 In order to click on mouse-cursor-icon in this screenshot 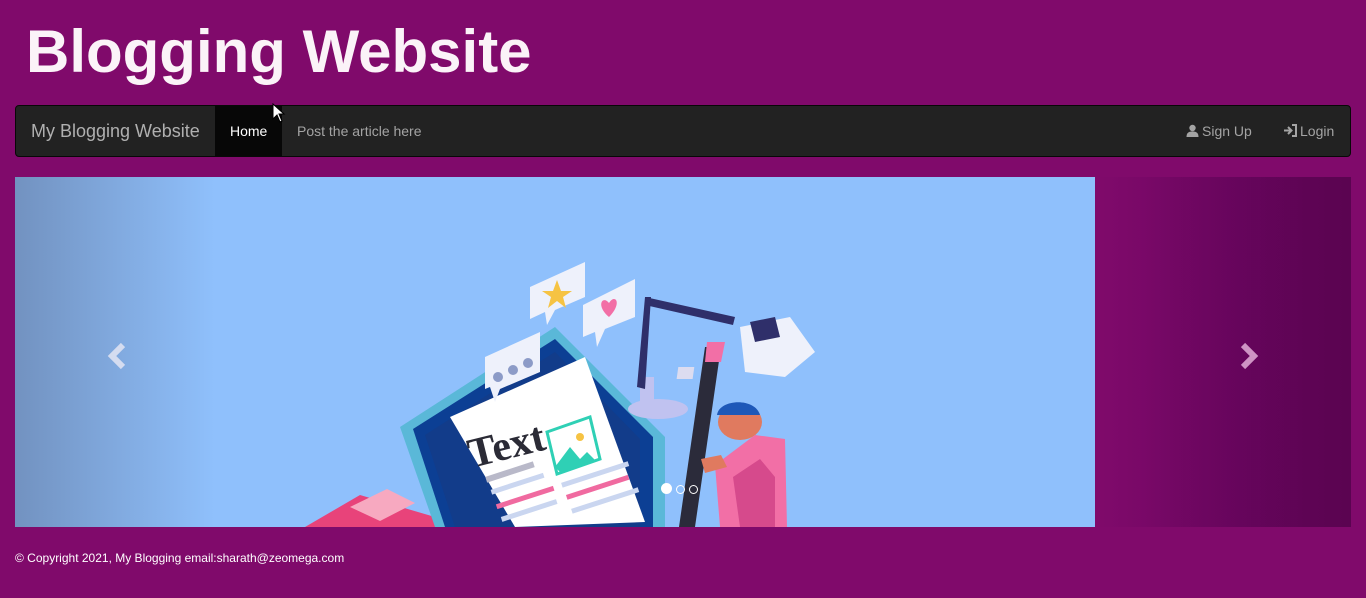, I will do `click(279, 113)`.